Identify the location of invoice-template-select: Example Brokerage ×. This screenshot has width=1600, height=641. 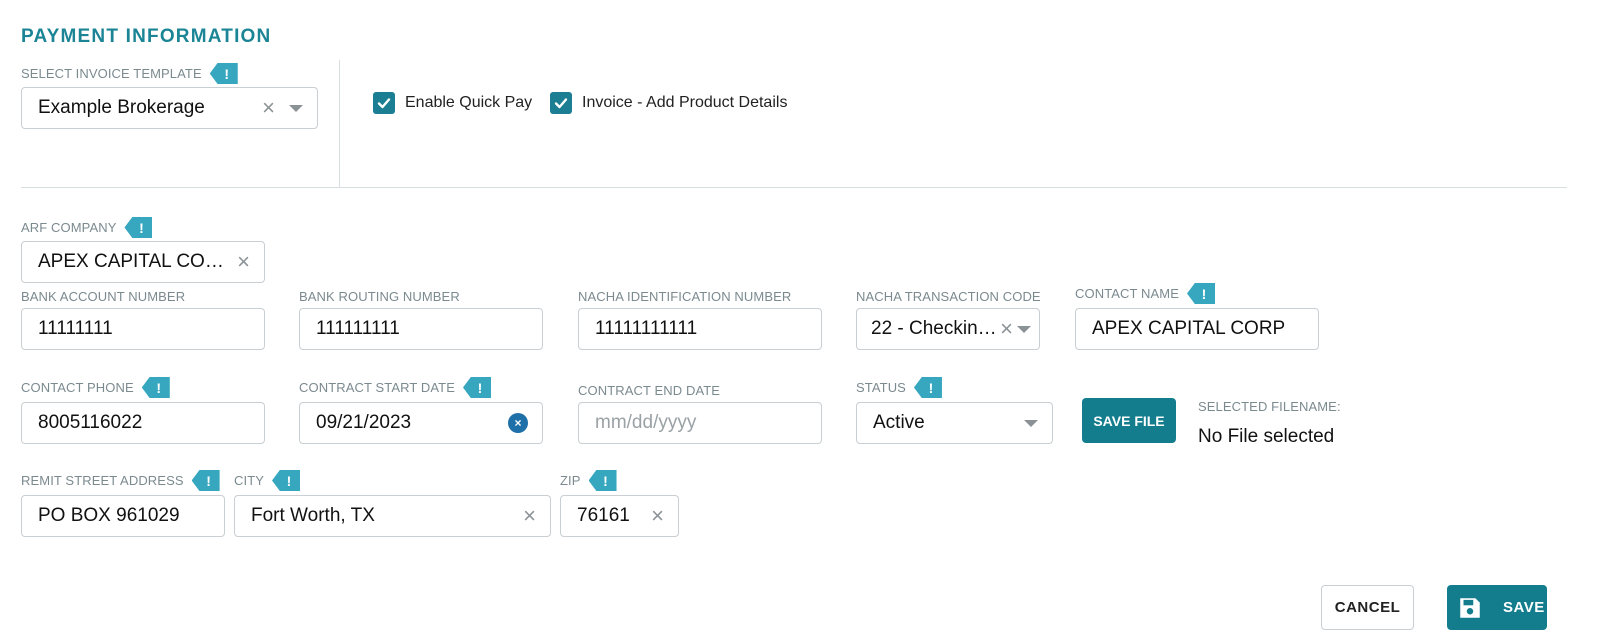
(169, 108).